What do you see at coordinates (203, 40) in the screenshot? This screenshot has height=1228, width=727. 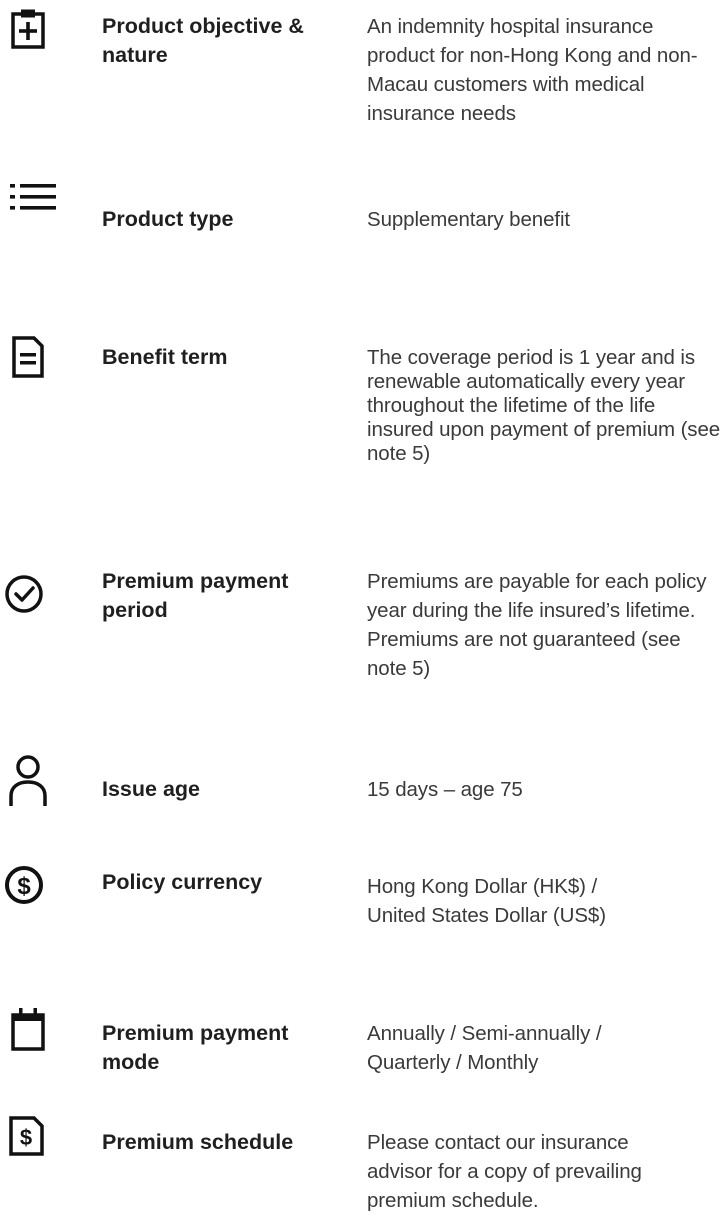 I see `row-label: Product objective & nature` at bounding box center [203, 40].